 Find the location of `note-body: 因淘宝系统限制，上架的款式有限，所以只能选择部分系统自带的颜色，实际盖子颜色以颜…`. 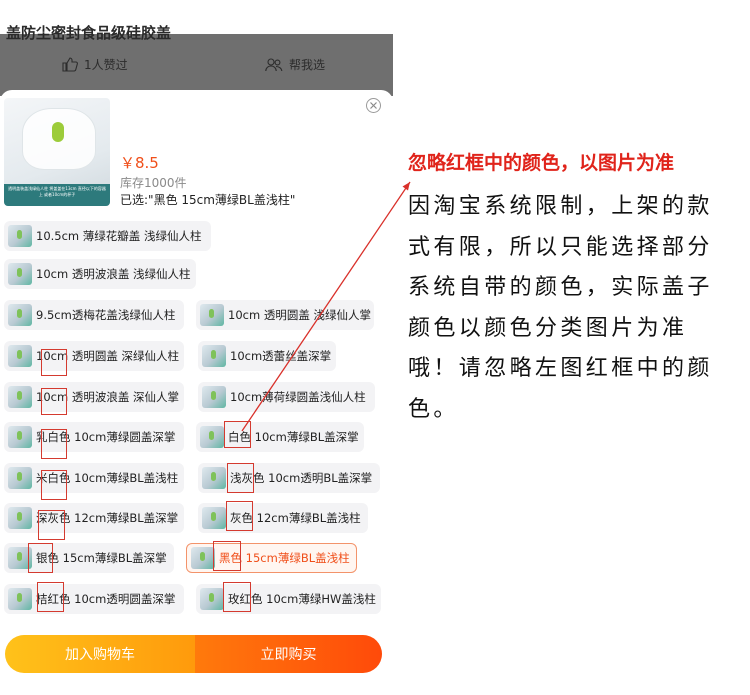

note-body: 因淘宝系统限制，上架的款式有限，所以只能选择部分系统自带的颜色，实际盖子颜色以颜… is located at coordinates (560, 308).